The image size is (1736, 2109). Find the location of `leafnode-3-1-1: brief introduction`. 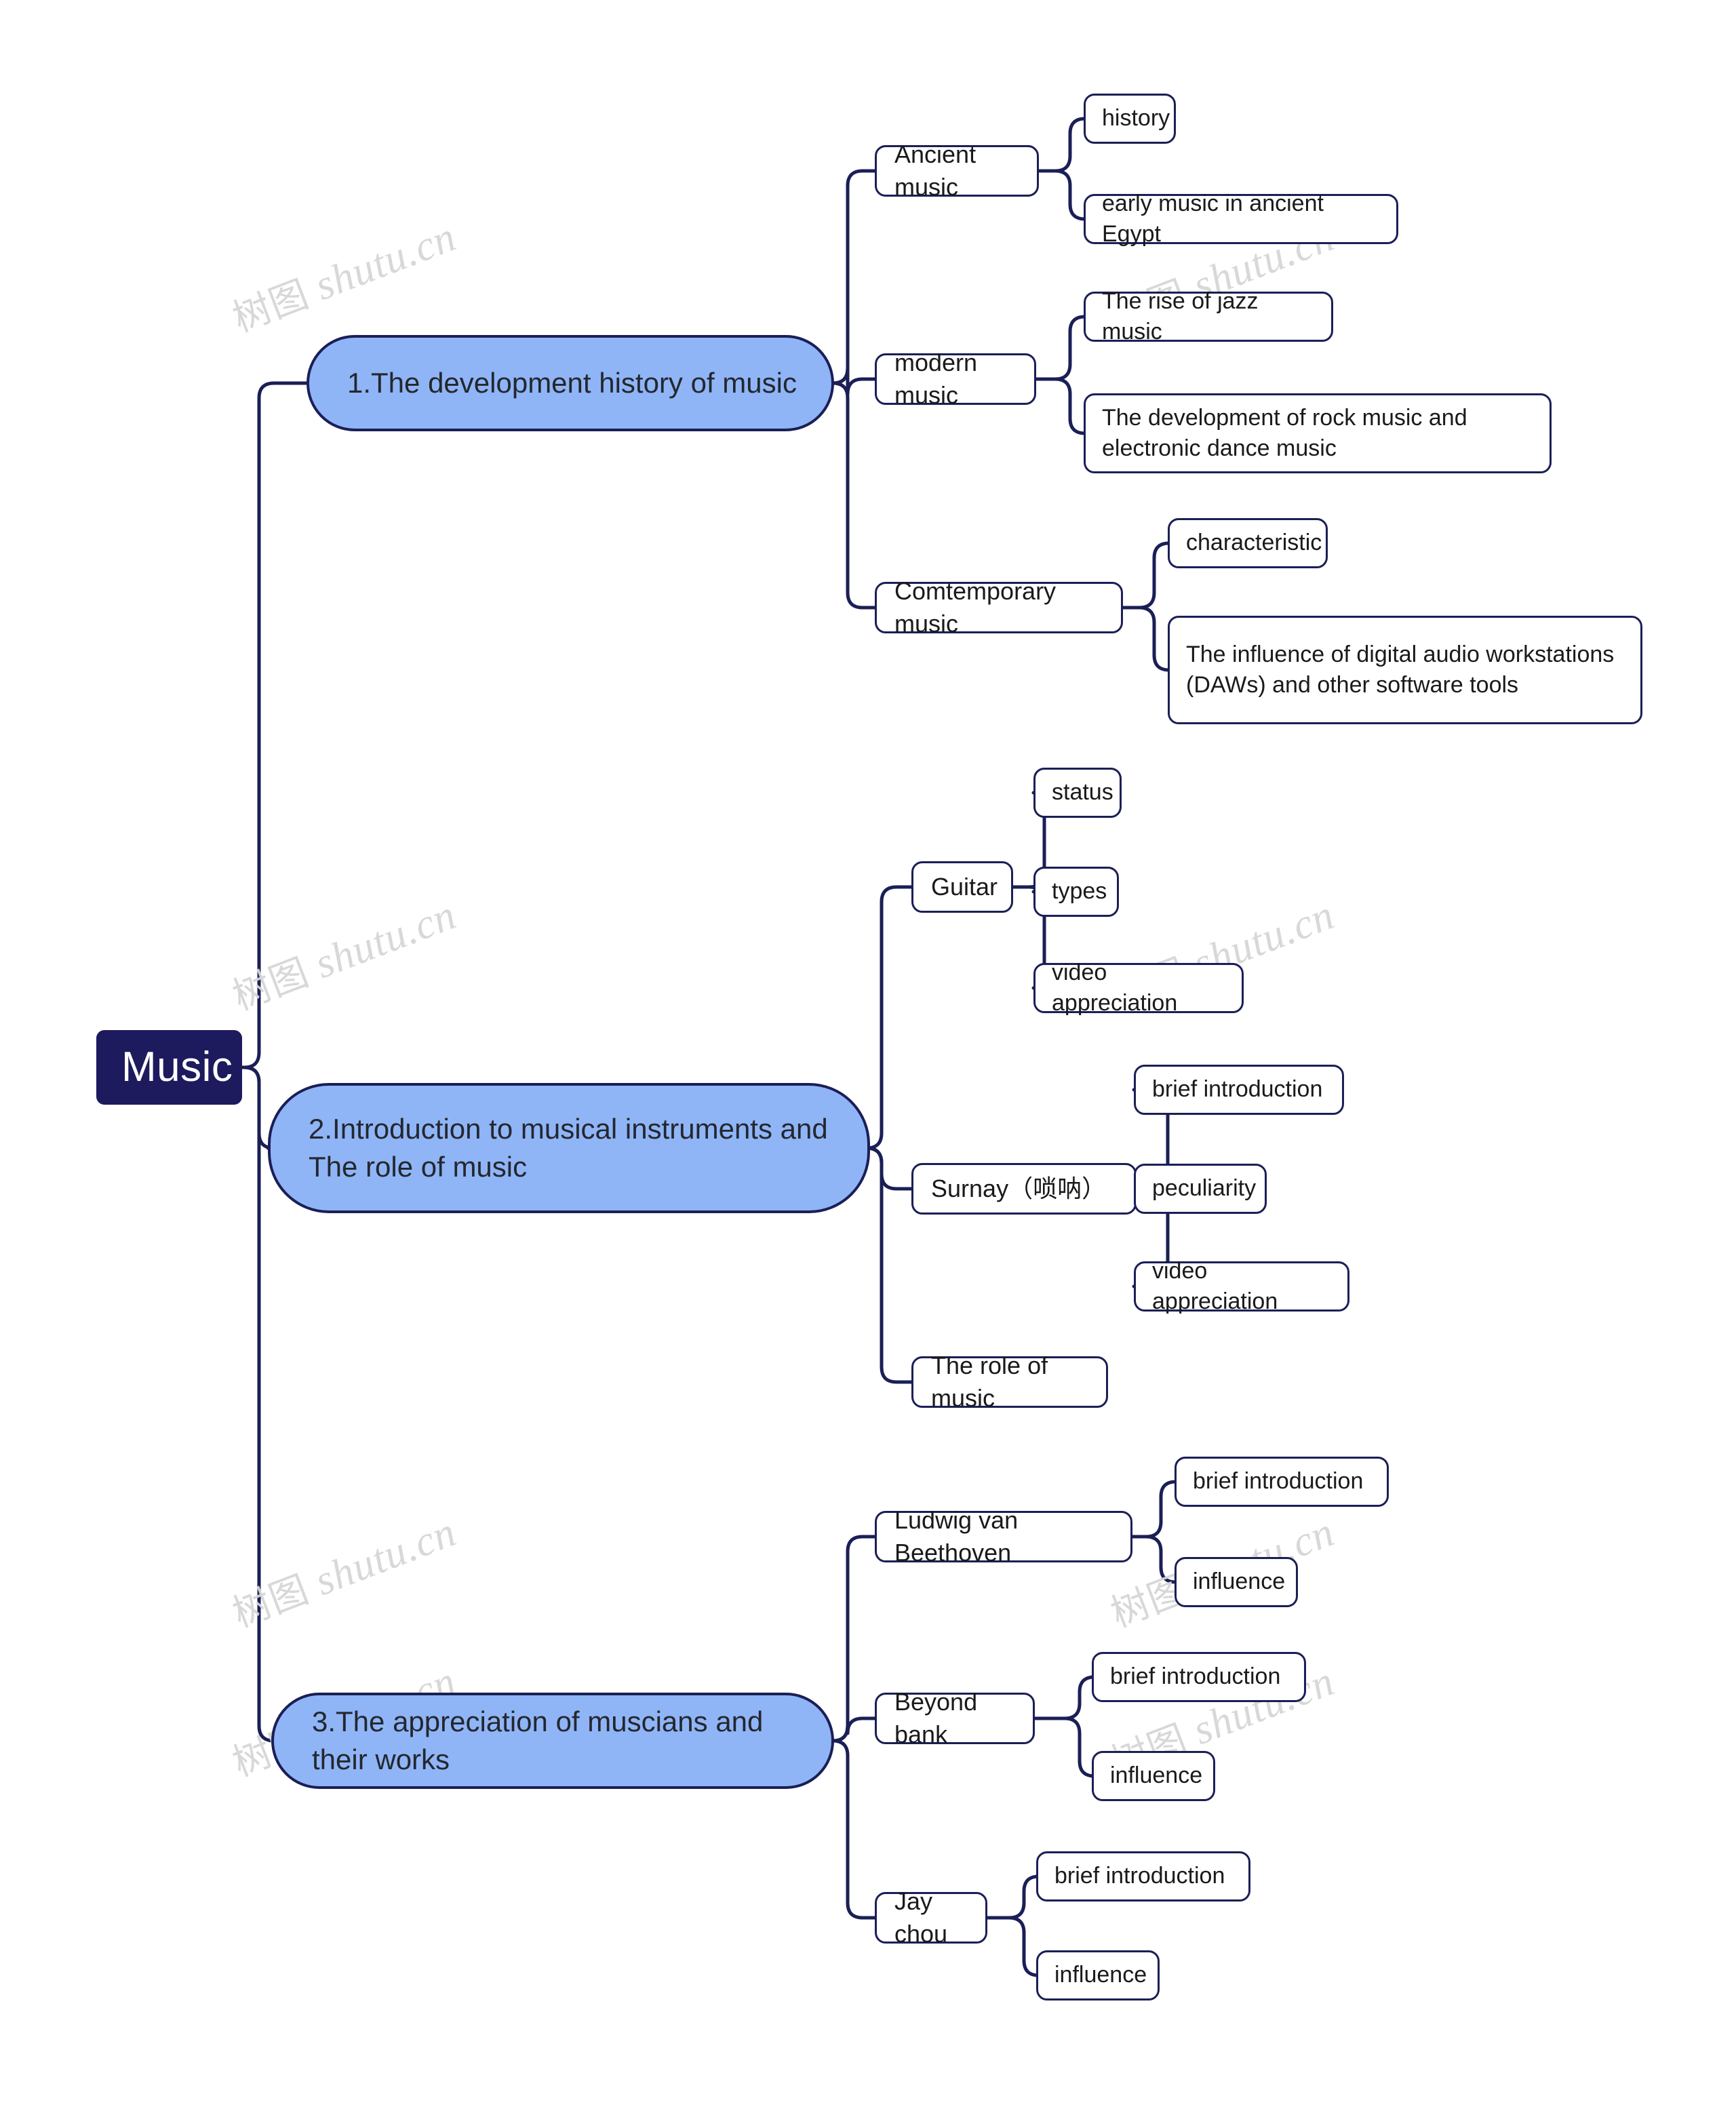

leafnode-3-1-1: brief introduction is located at coordinates (1282, 1482).